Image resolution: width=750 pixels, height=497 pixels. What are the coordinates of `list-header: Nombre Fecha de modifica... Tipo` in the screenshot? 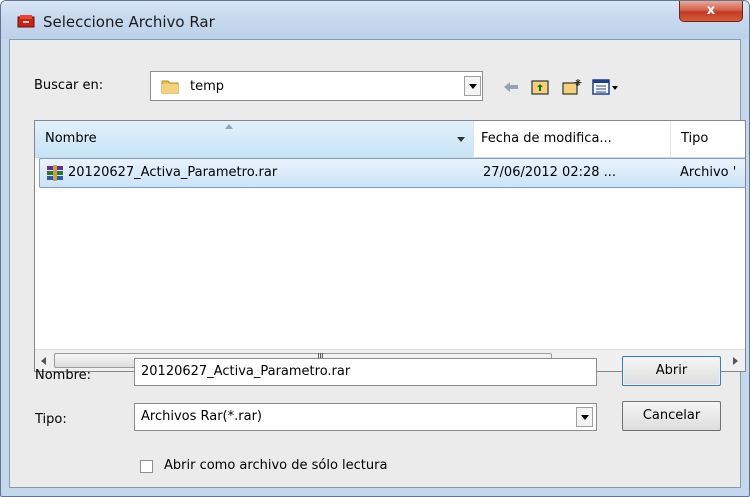 It's located at (390, 139).